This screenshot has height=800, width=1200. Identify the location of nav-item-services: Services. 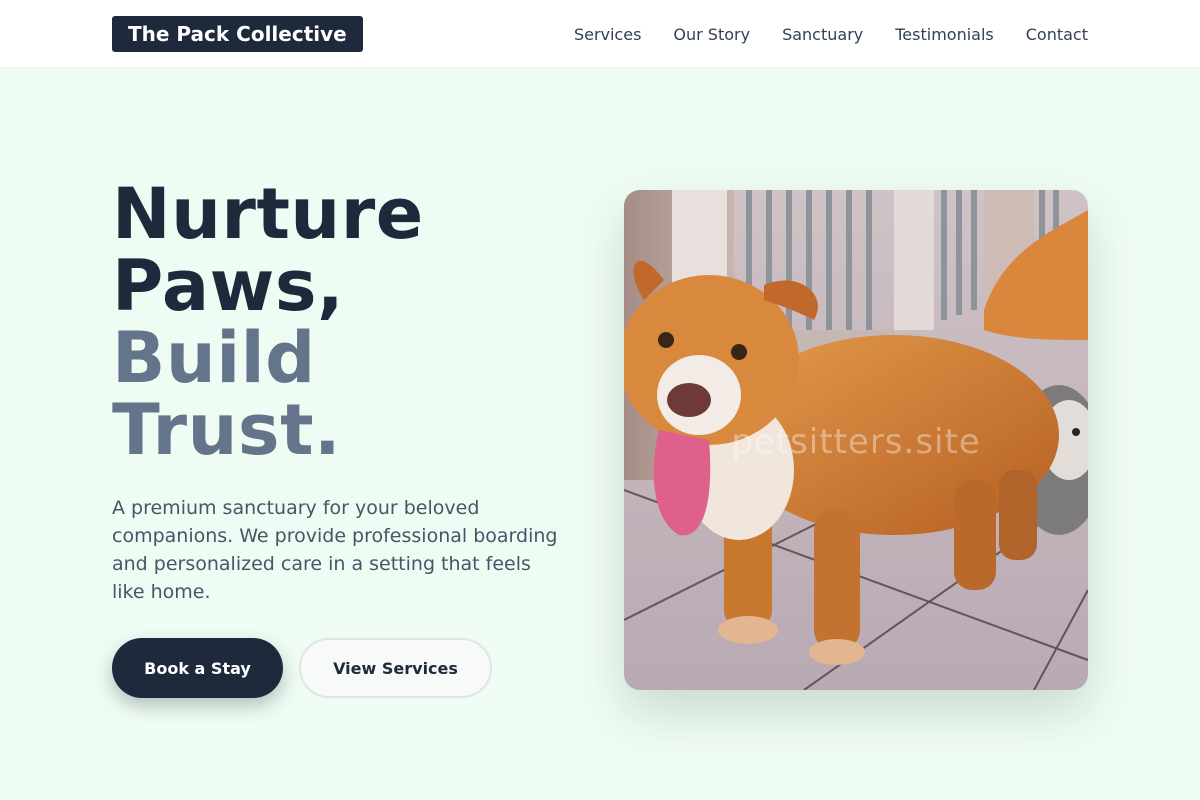
(607, 34).